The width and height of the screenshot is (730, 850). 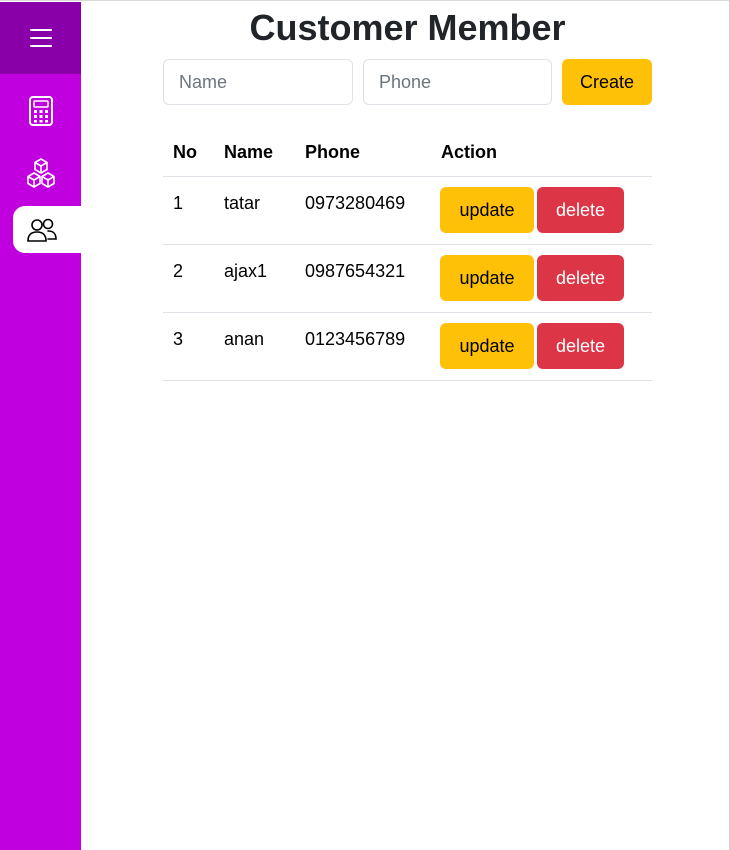 What do you see at coordinates (244, 339) in the screenshot?
I see `customer-name: anan` at bounding box center [244, 339].